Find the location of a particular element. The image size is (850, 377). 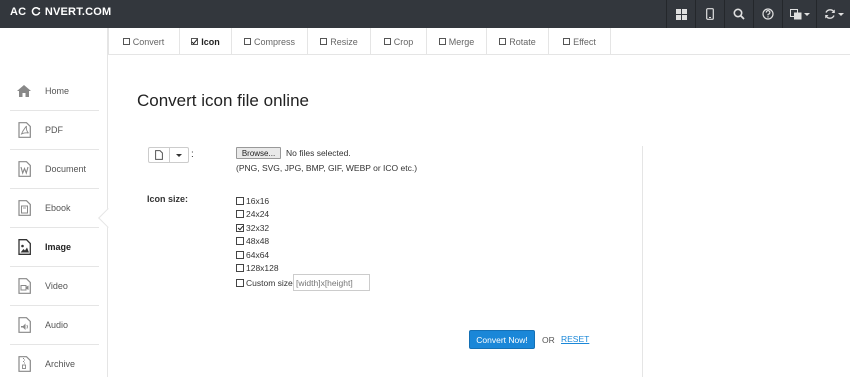

tab-label: Compress is located at coordinates (274, 41).